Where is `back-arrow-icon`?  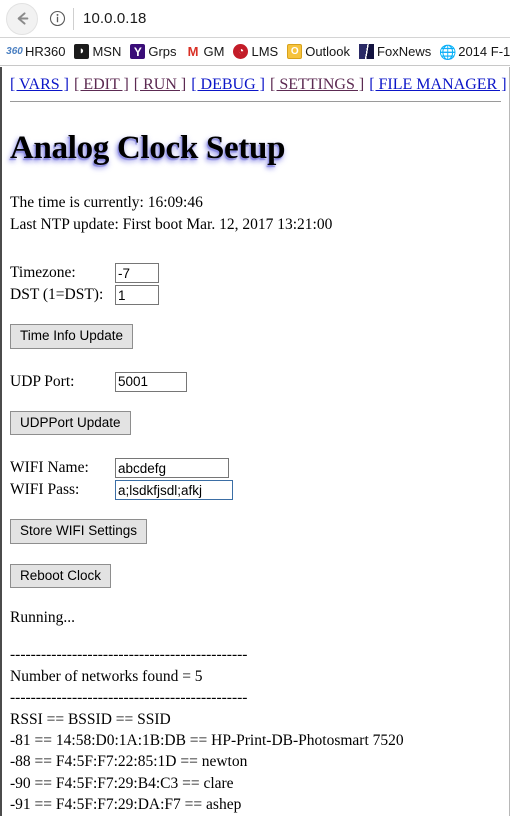 back-arrow-icon is located at coordinates (22, 18).